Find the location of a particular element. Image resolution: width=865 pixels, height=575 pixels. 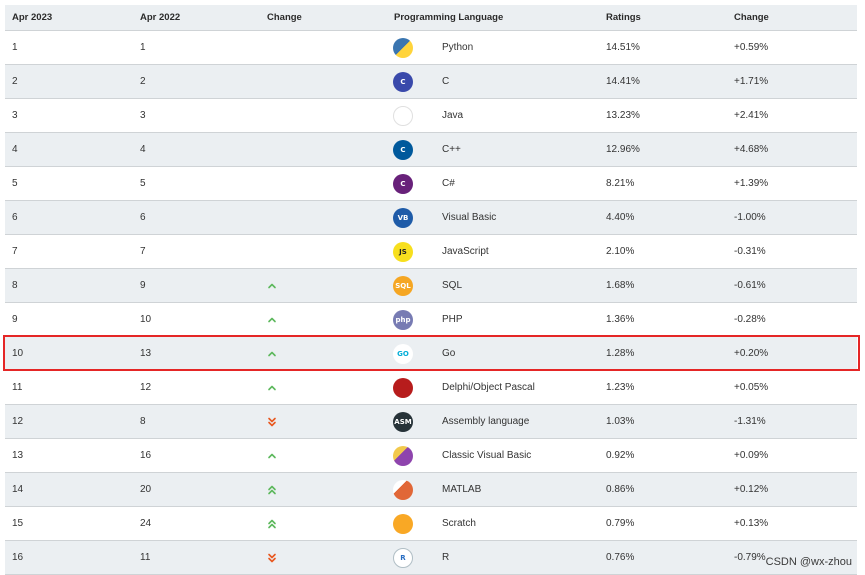

rank-apr-2022: 1 is located at coordinates (143, 47).